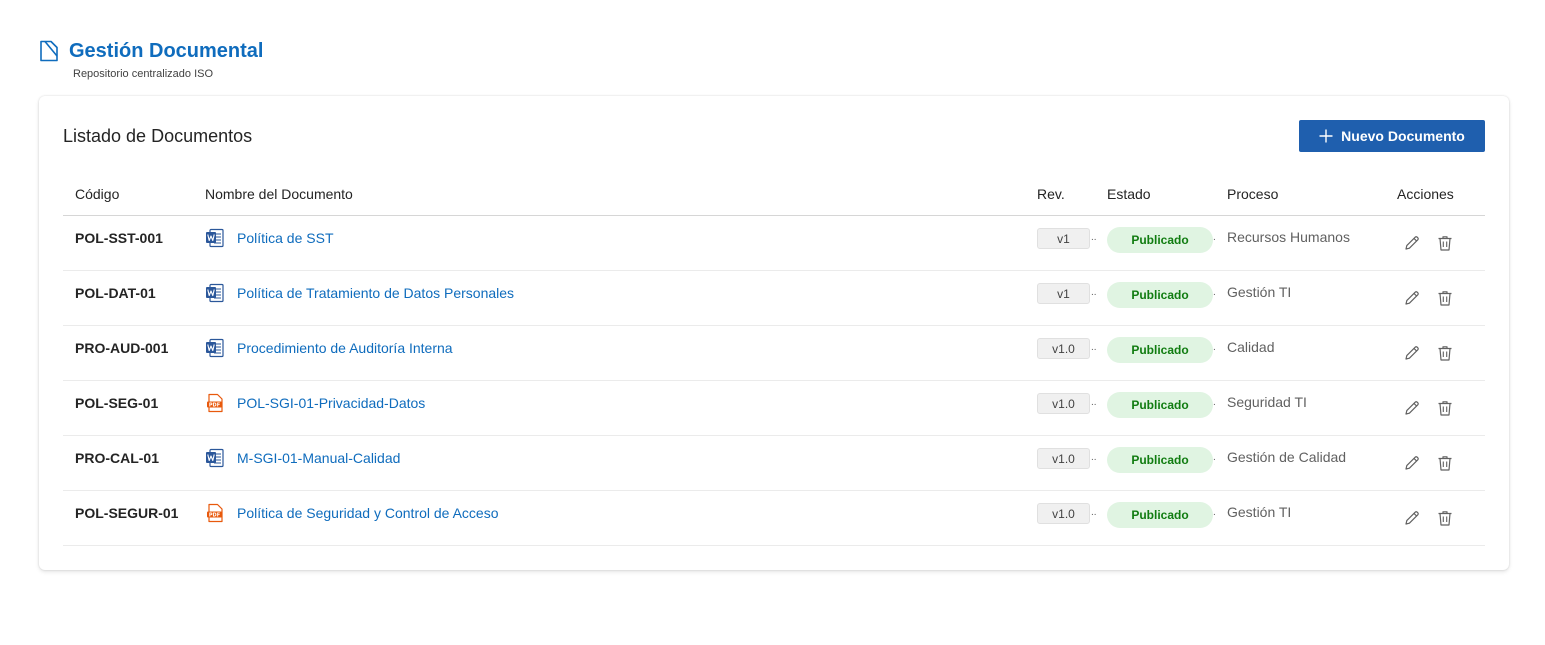  Describe the element at coordinates (285, 238) in the screenshot. I see `document-name-link: Política de SST` at that location.